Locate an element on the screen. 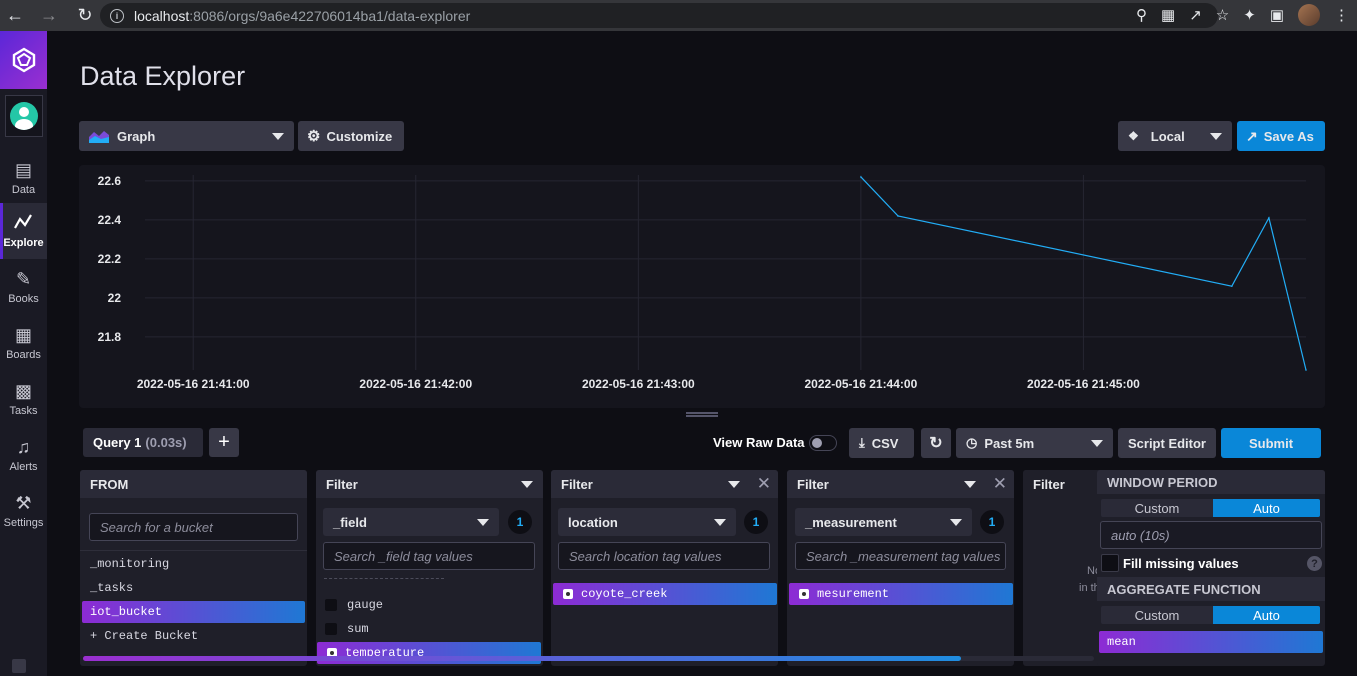  refresh-button: ↻ is located at coordinates (936, 443).